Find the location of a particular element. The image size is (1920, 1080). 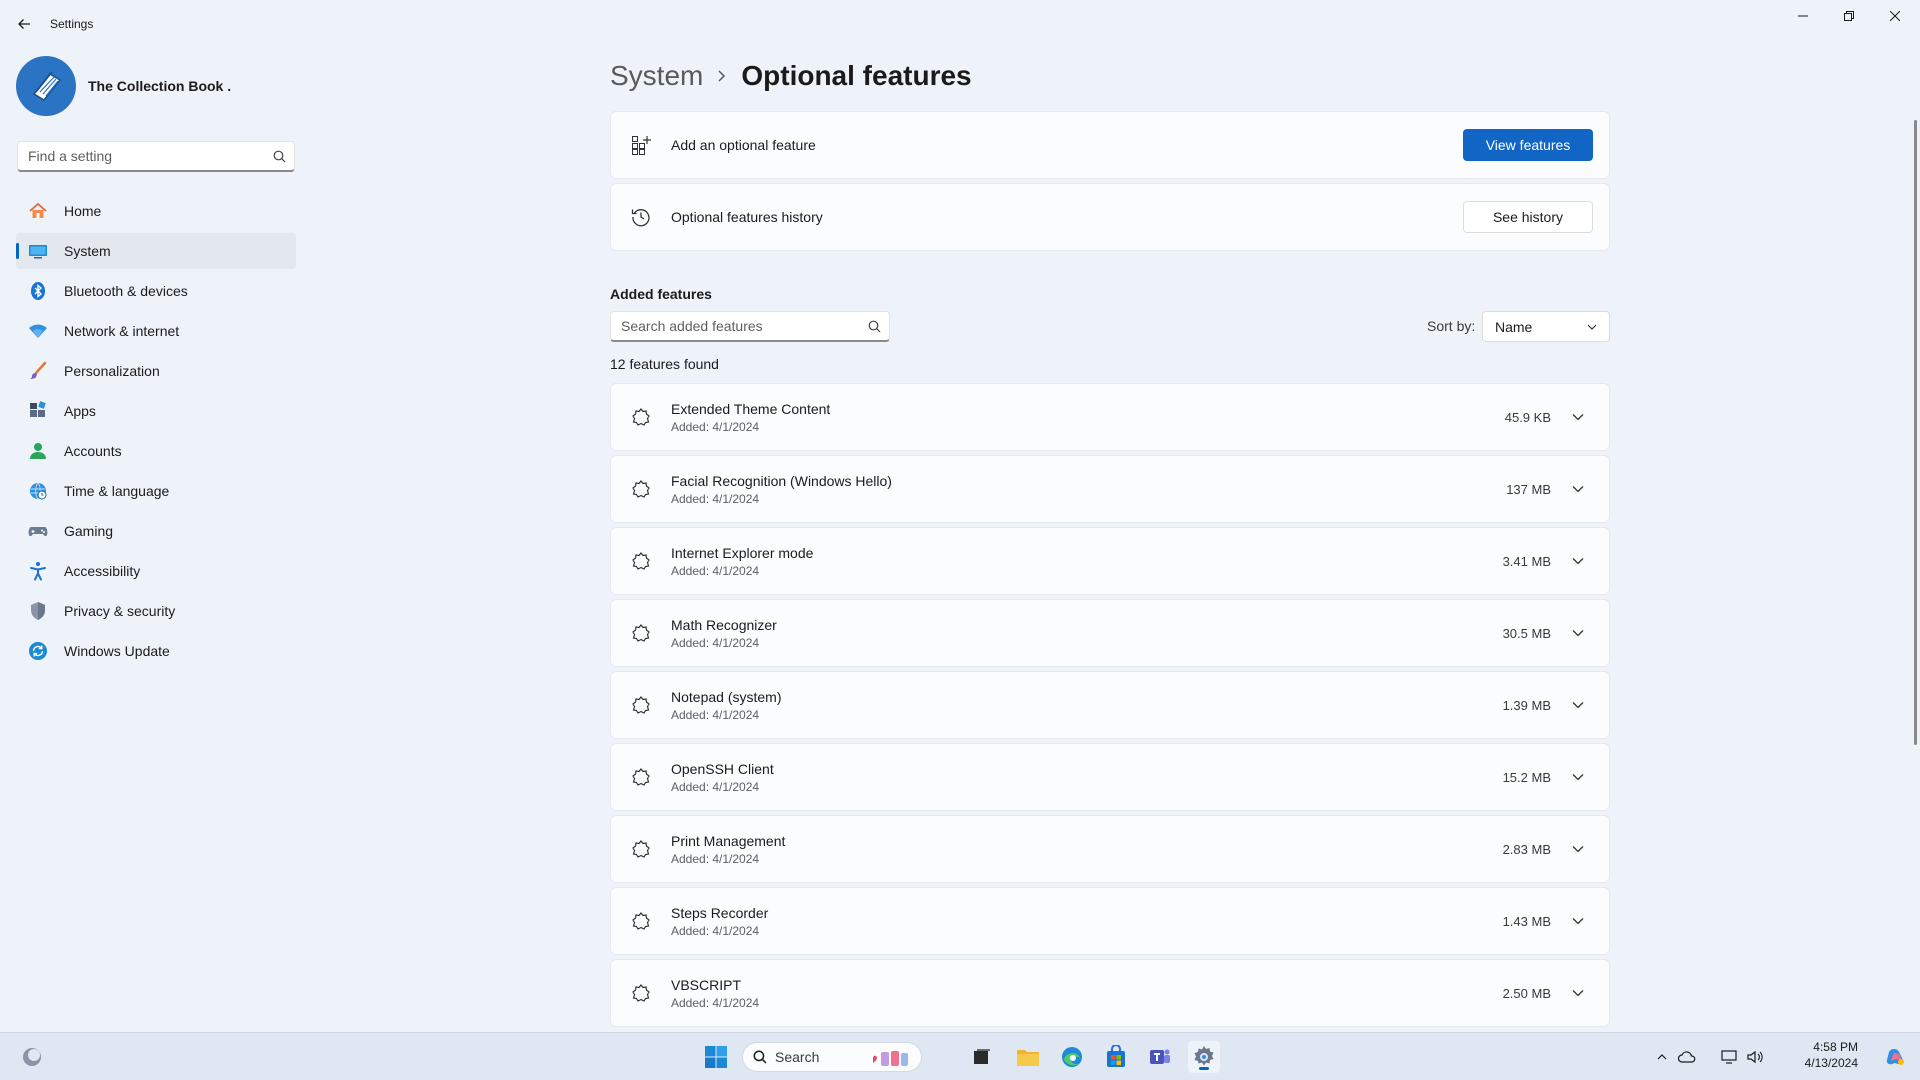

task-view-icon is located at coordinates (982, 1056).